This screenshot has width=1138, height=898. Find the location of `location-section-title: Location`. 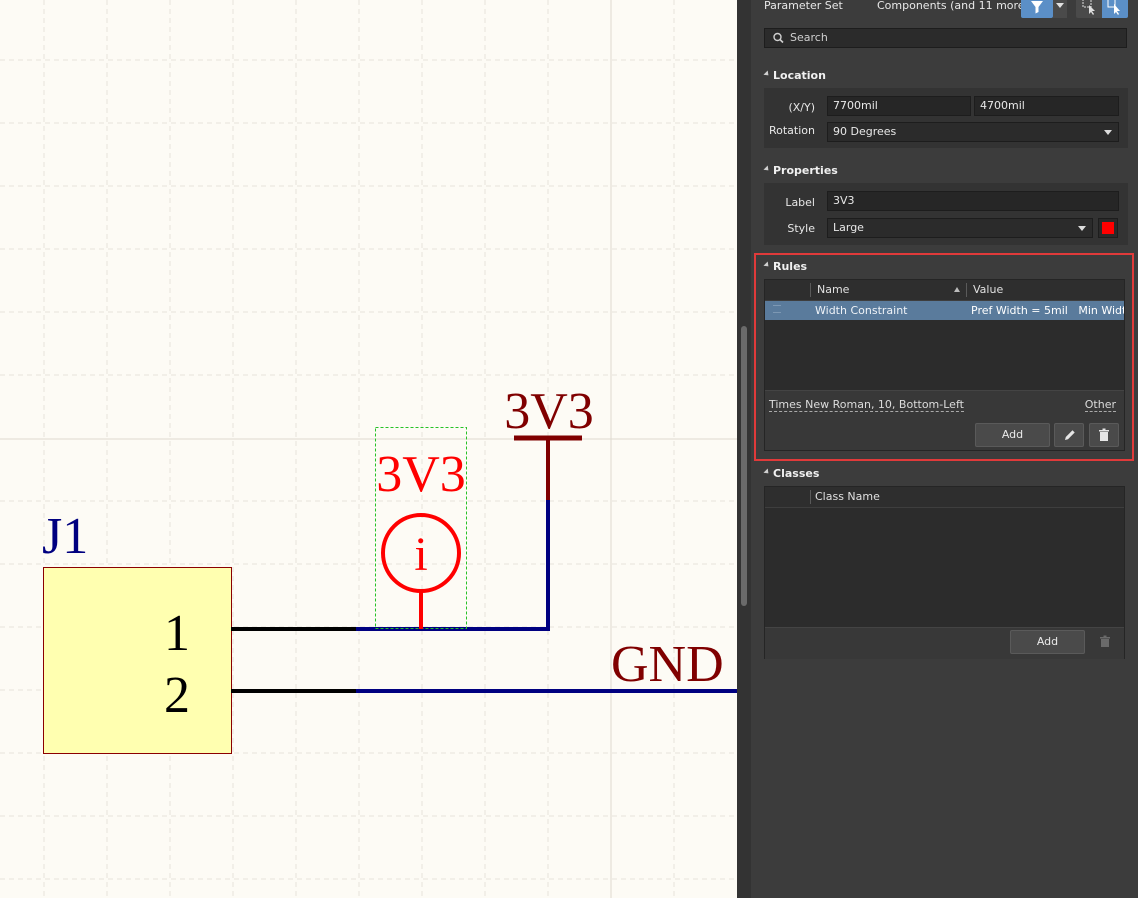

location-section-title: Location is located at coordinates (799, 75).